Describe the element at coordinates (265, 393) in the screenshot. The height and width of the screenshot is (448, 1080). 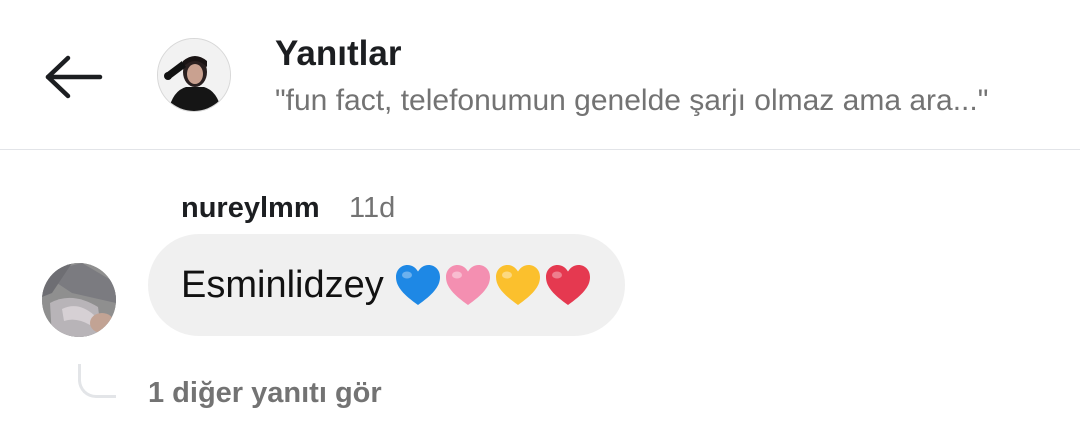
I see `view-more-replies-link: 1 diğer yanıtı gör` at that location.